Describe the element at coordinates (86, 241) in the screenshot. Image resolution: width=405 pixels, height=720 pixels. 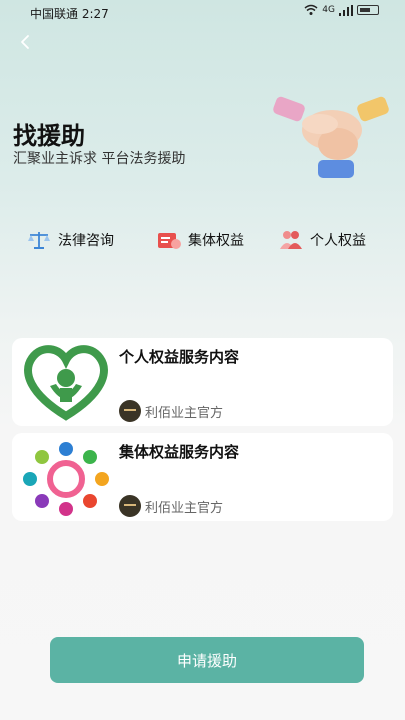
I see `category-label: 法律咨询` at that location.